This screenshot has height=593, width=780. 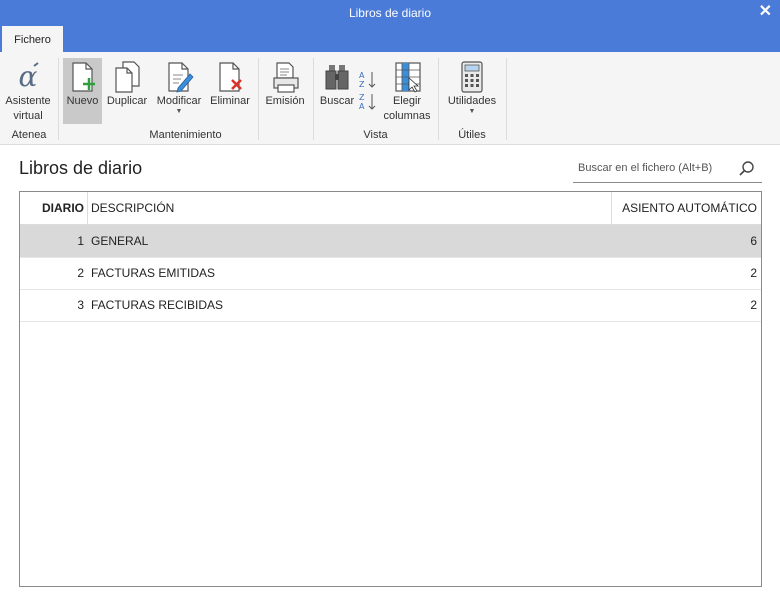 I want to click on binoculars-icon, so click(x=337, y=77).